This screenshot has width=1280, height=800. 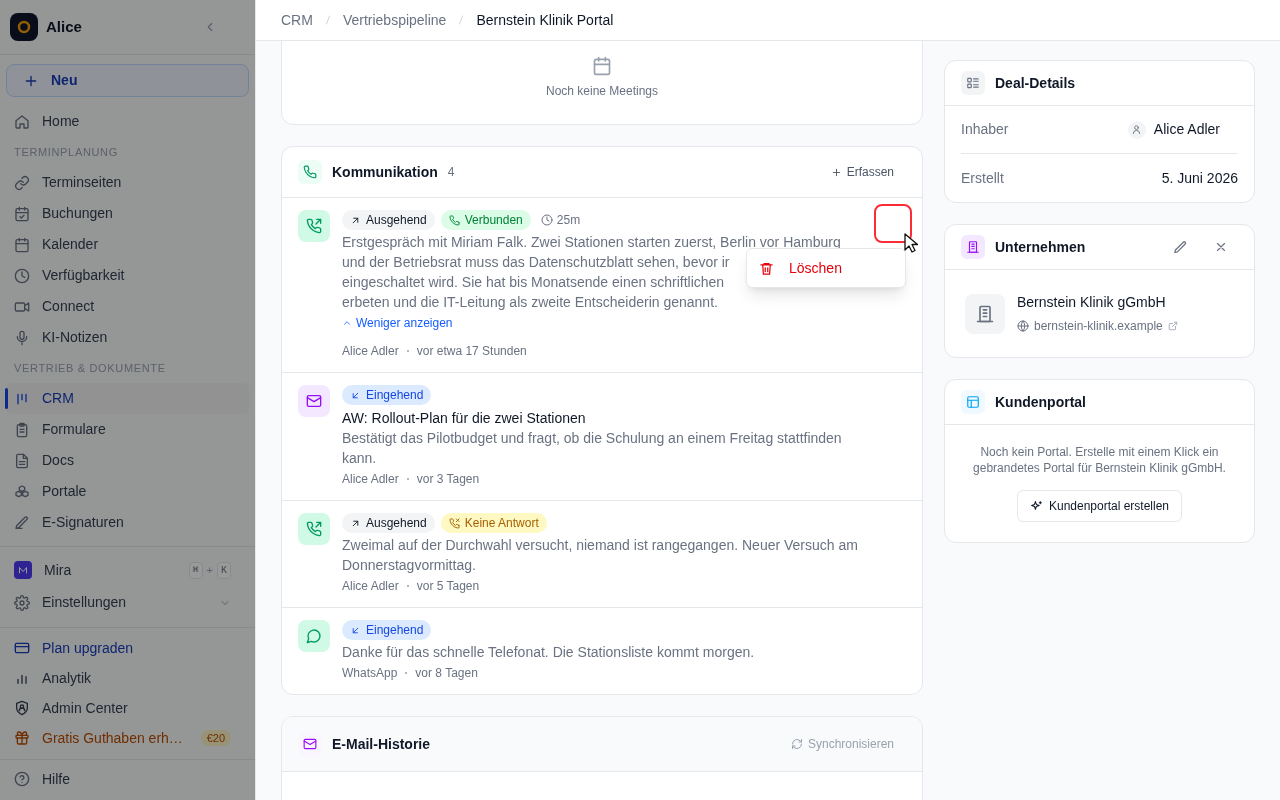 I want to click on nav-item: Home, so click(x=127, y=121).